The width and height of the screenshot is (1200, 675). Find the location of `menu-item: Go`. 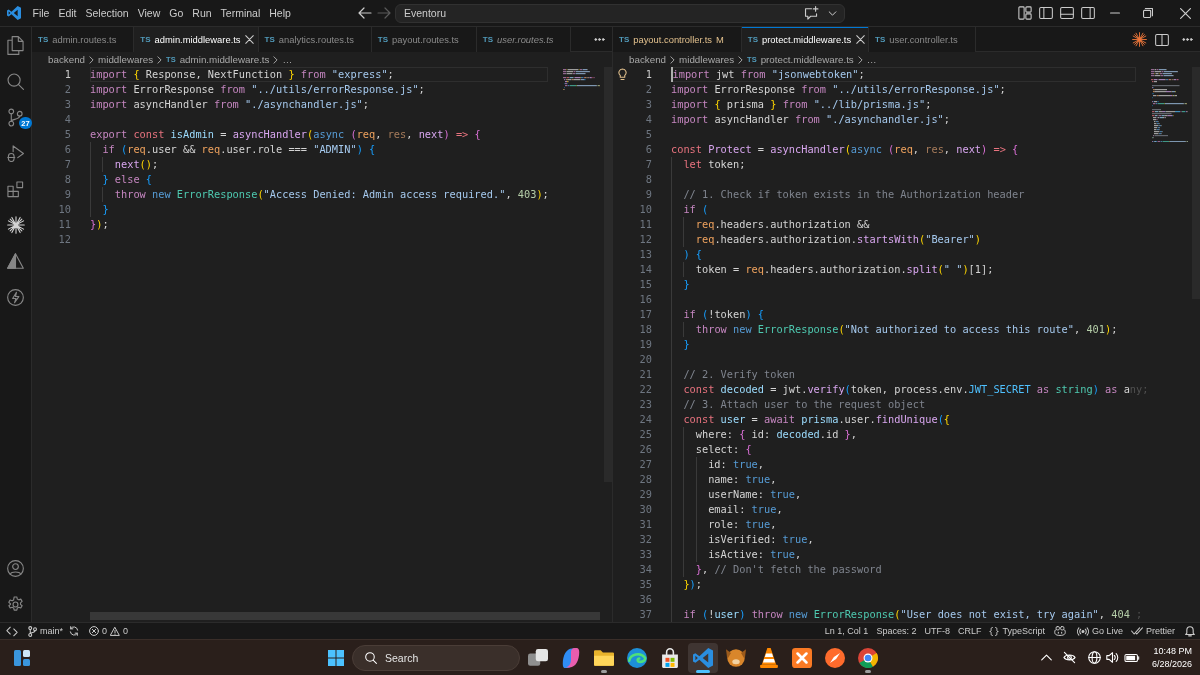

menu-item: Go is located at coordinates (176, 13).